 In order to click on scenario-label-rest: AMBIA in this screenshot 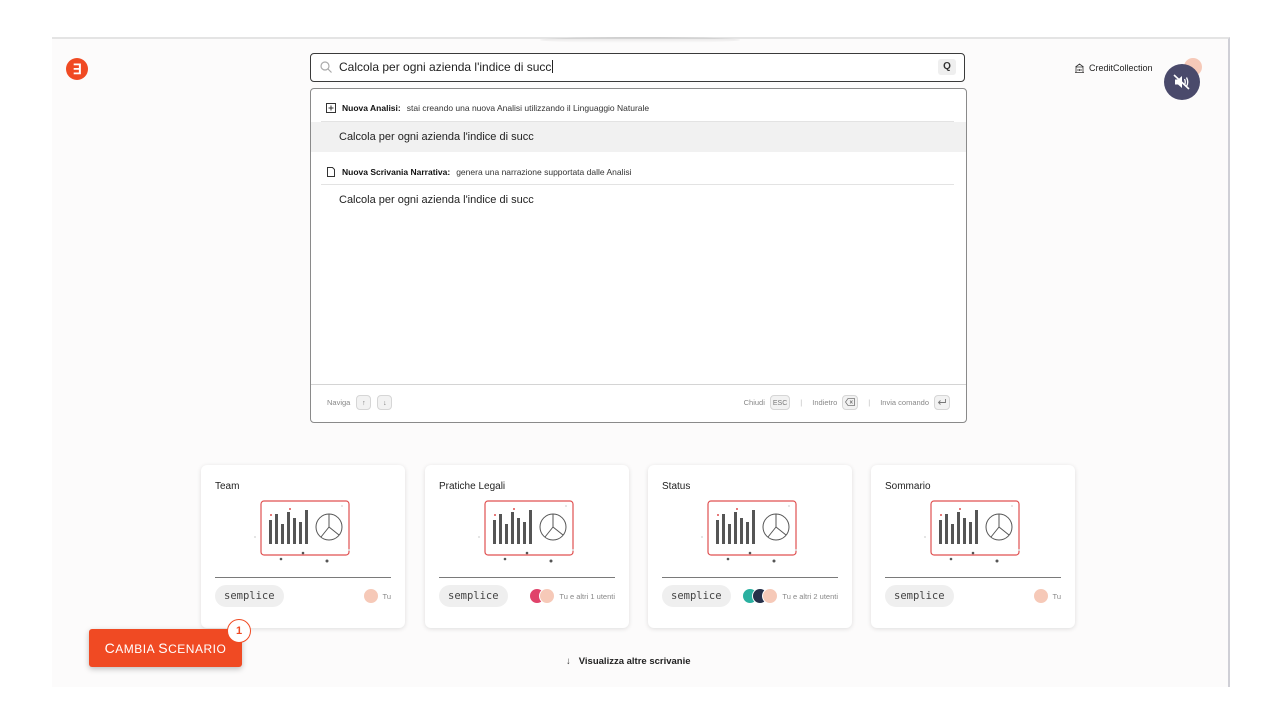, I will do `click(137, 649)`.